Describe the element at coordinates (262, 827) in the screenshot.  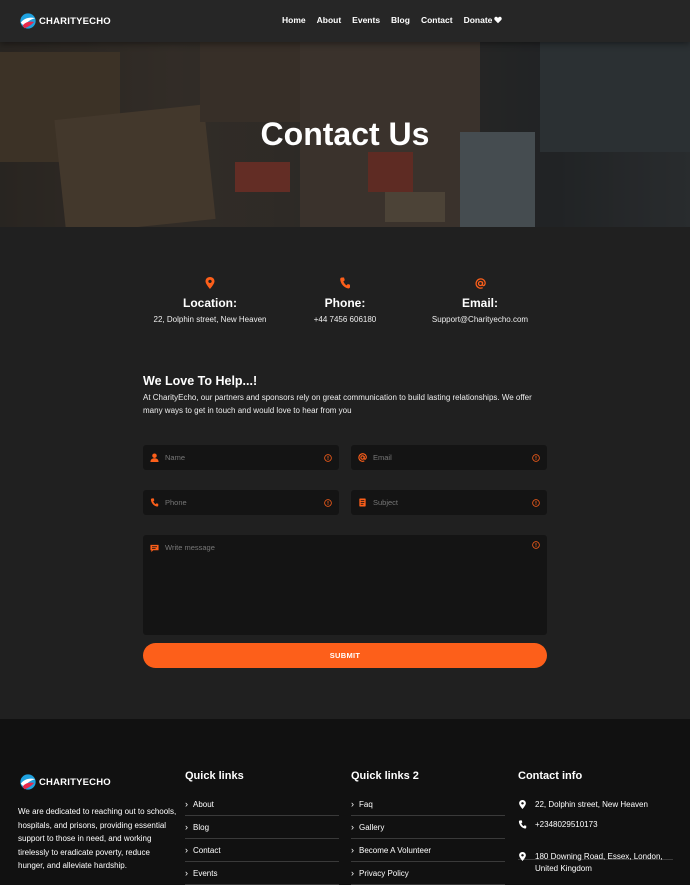
I see `footer-link-blog: › Blog` at that location.